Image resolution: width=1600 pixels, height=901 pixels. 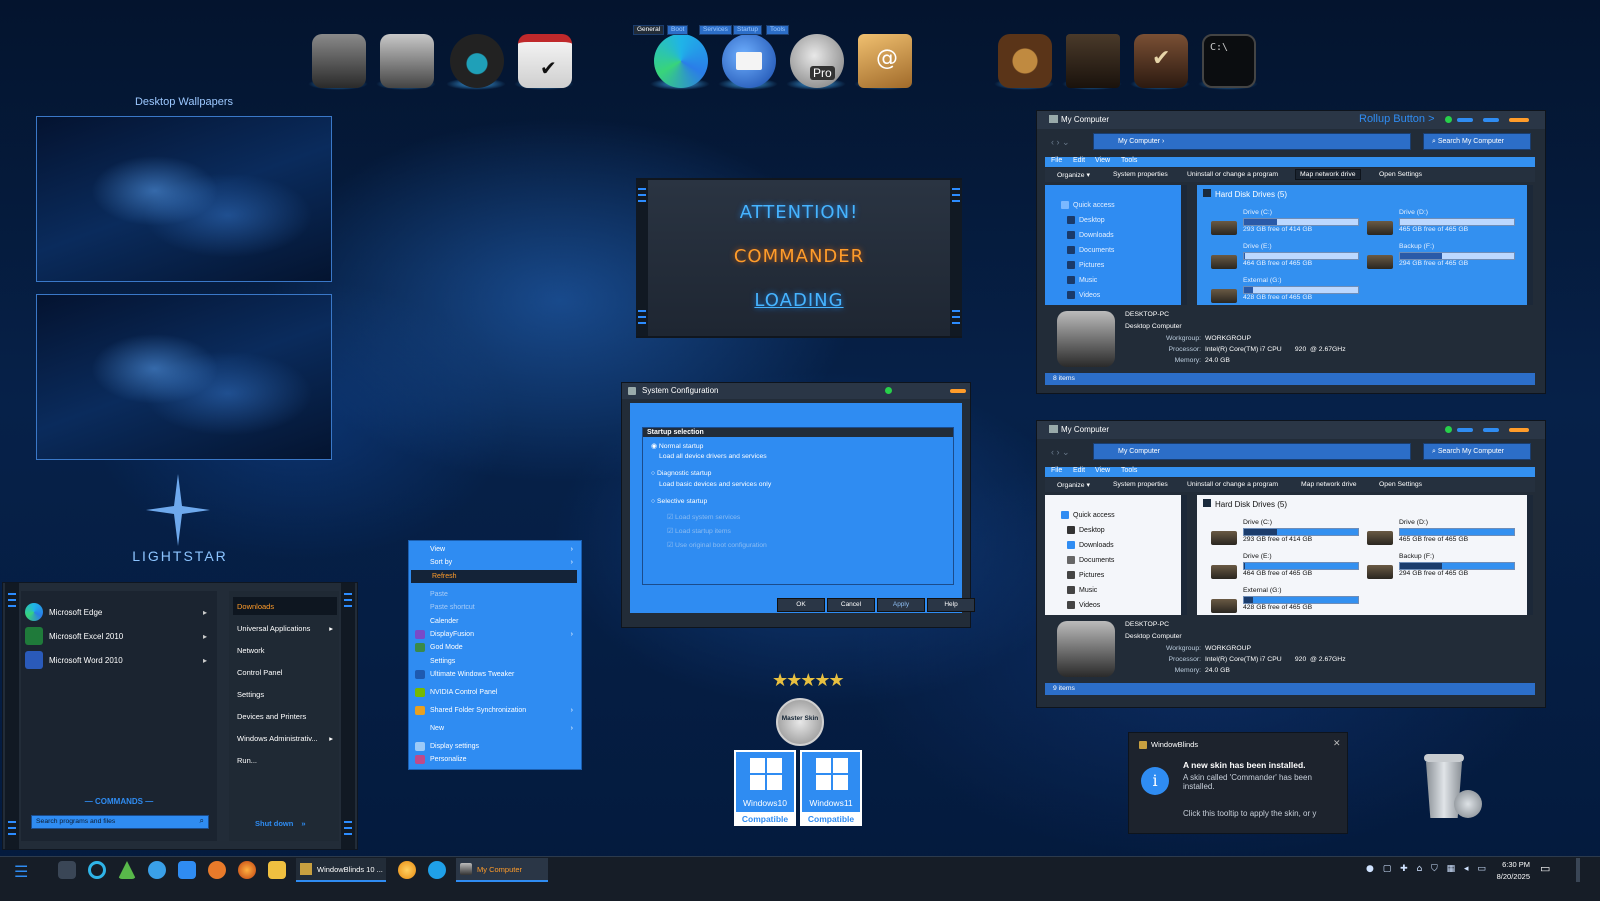 I want to click on selective-startup-radio: ○ Selective startup, so click(x=679, y=501).